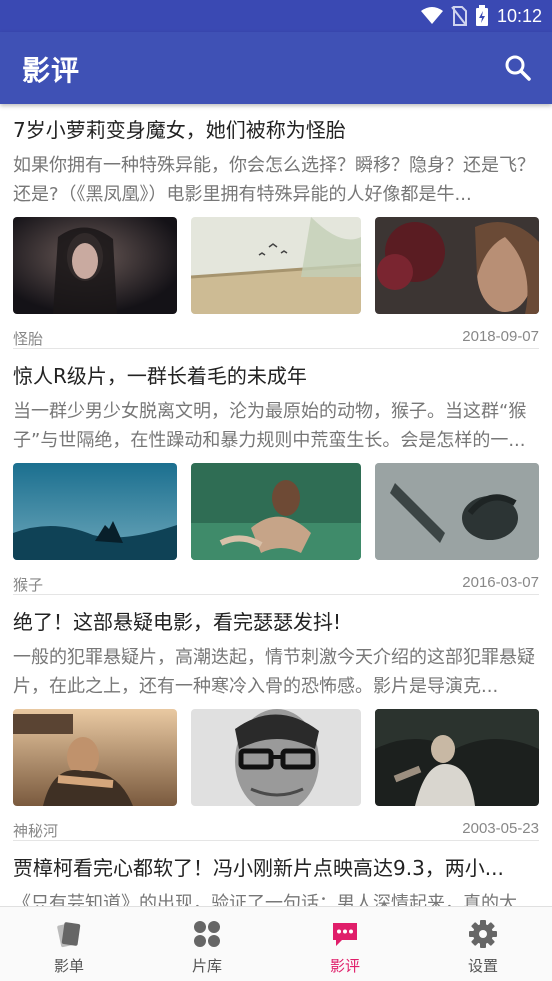 The height and width of the screenshot is (981, 552). I want to click on chat-icon, so click(345, 934).